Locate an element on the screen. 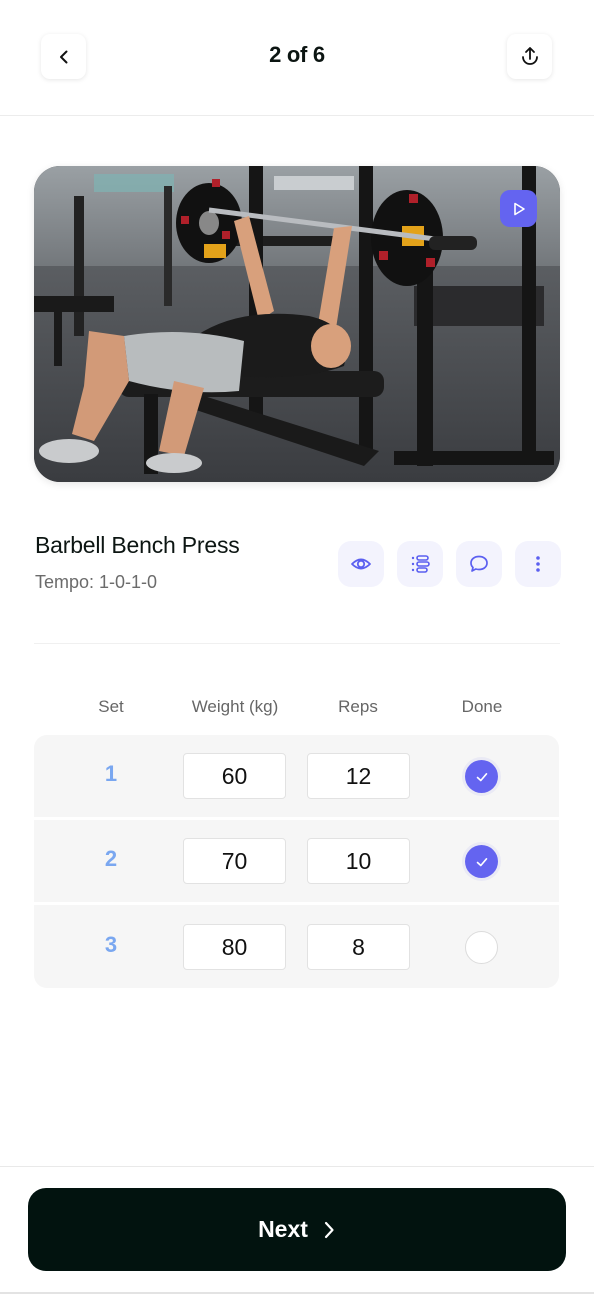 This screenshot has height=1294, width=594. row-separator is located at coordinates (296, 903).